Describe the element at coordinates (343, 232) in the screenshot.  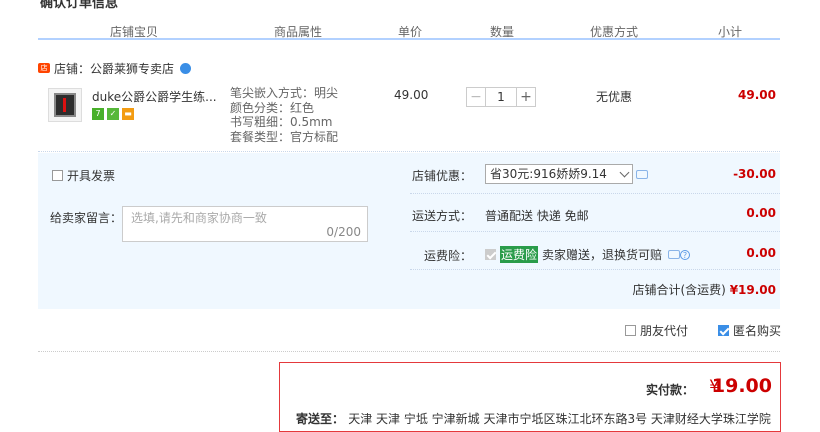
I see `message-char-count: 0/200` at that location.